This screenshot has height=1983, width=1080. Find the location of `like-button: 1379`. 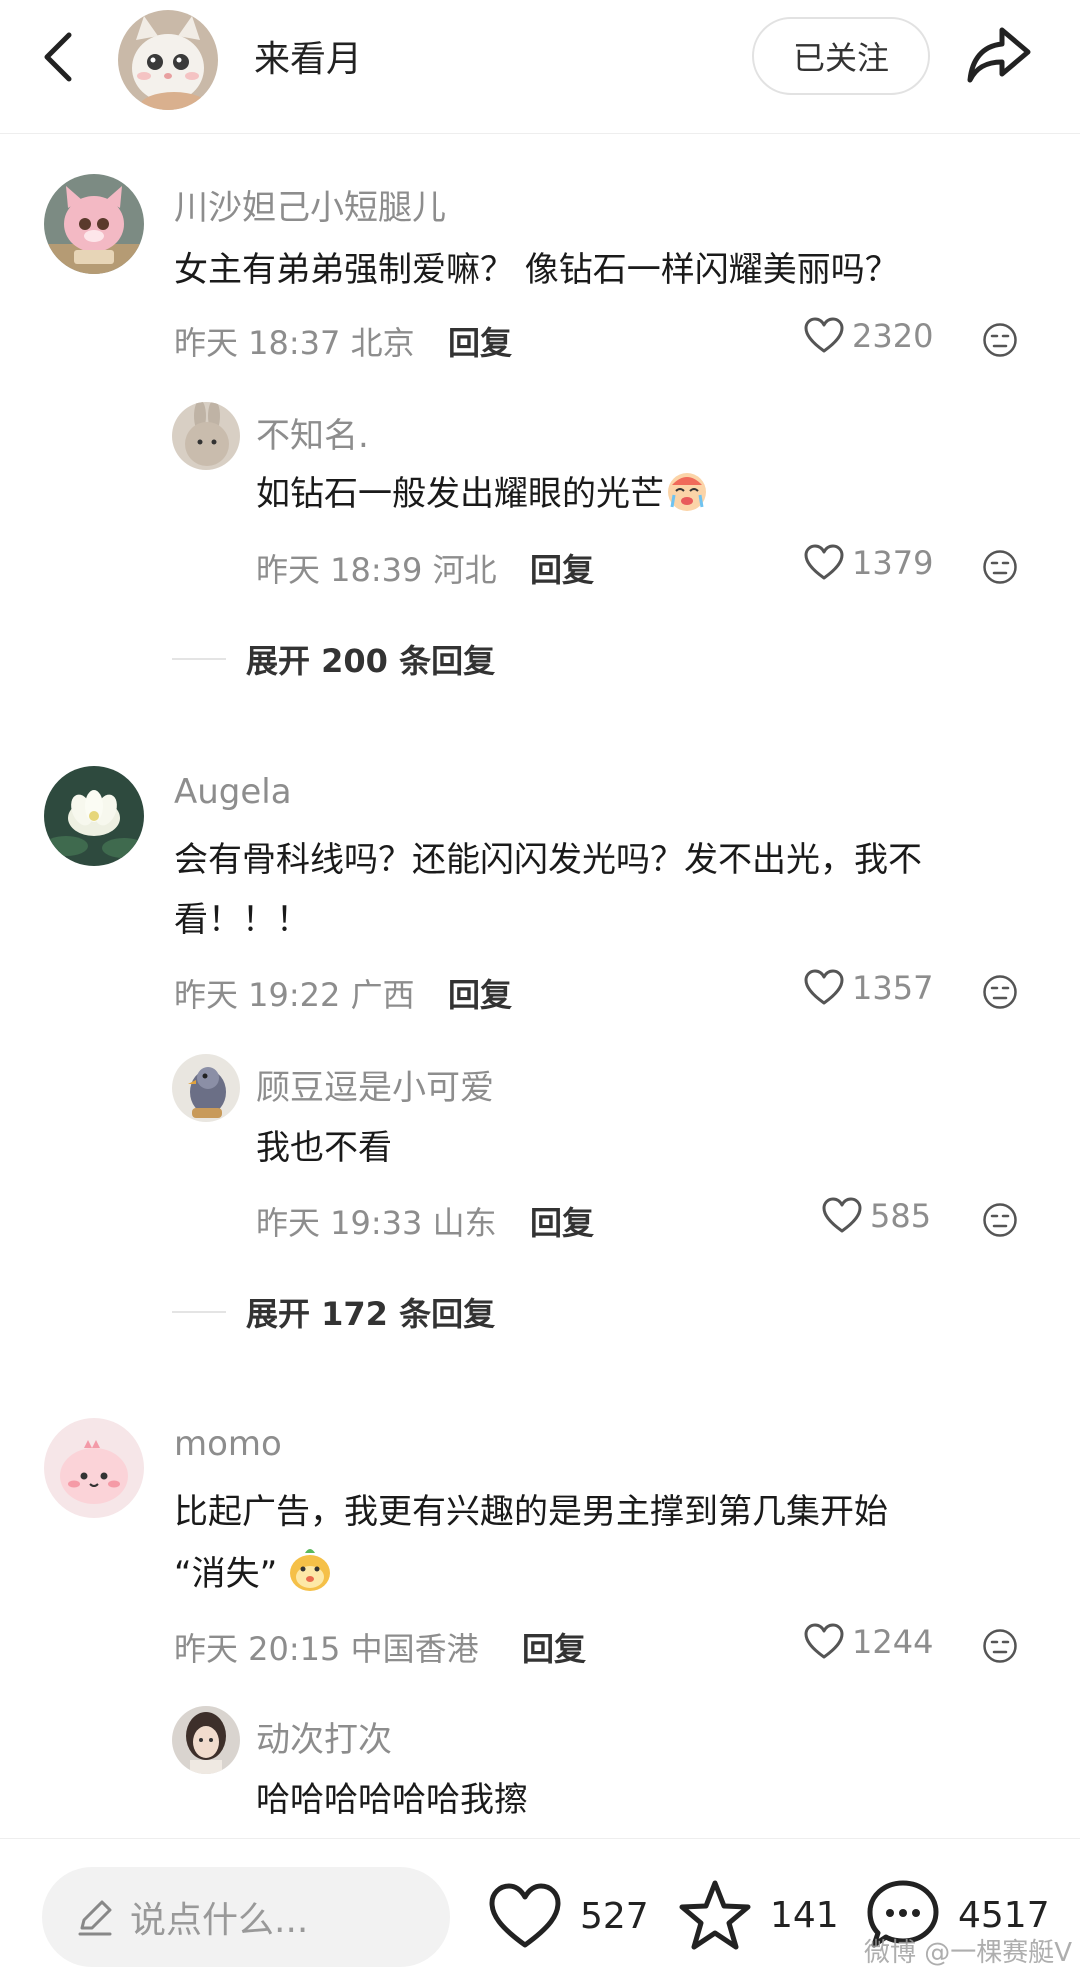

like-button: 1379 is located at coordinates (868, 563).